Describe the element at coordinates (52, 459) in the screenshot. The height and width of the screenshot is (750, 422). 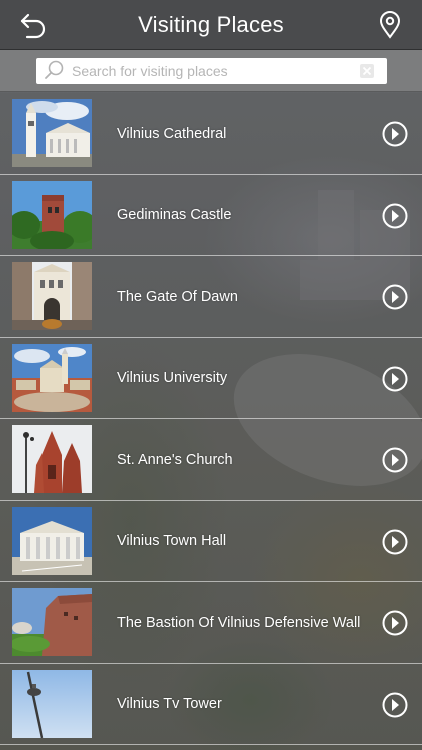
I see `church-photo` at that location.